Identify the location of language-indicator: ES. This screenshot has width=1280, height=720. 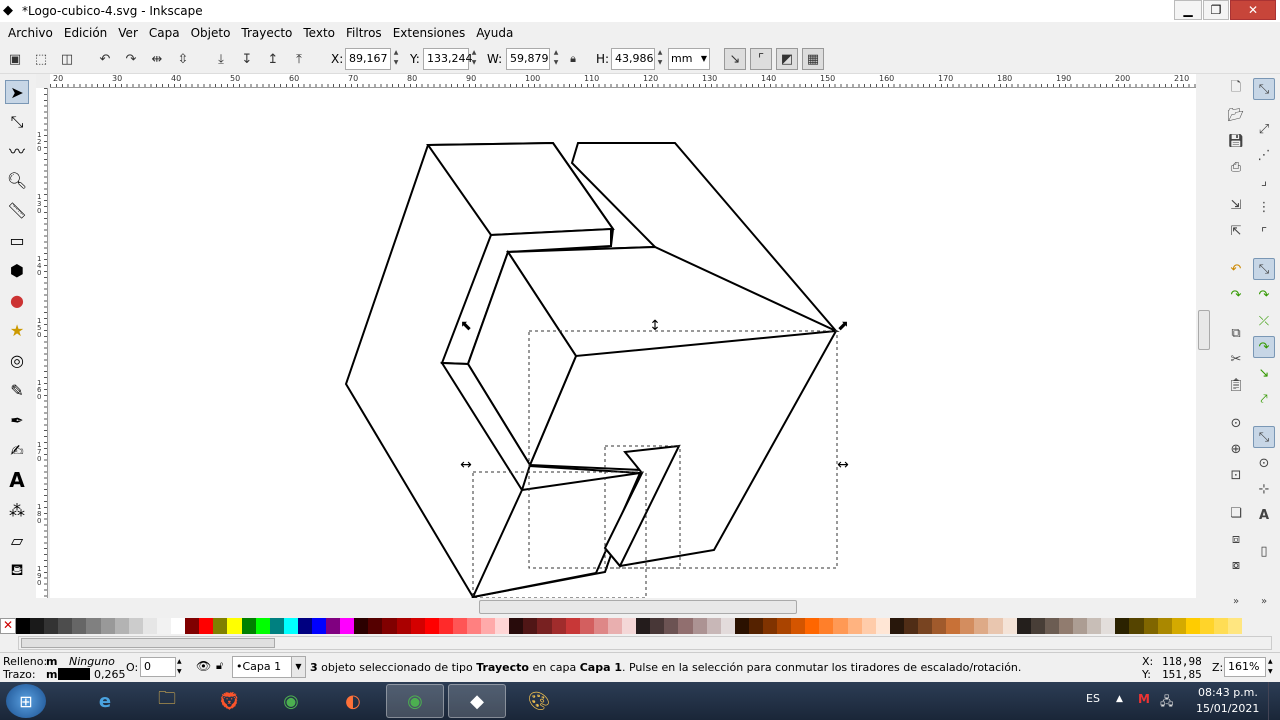
(1093, 698).